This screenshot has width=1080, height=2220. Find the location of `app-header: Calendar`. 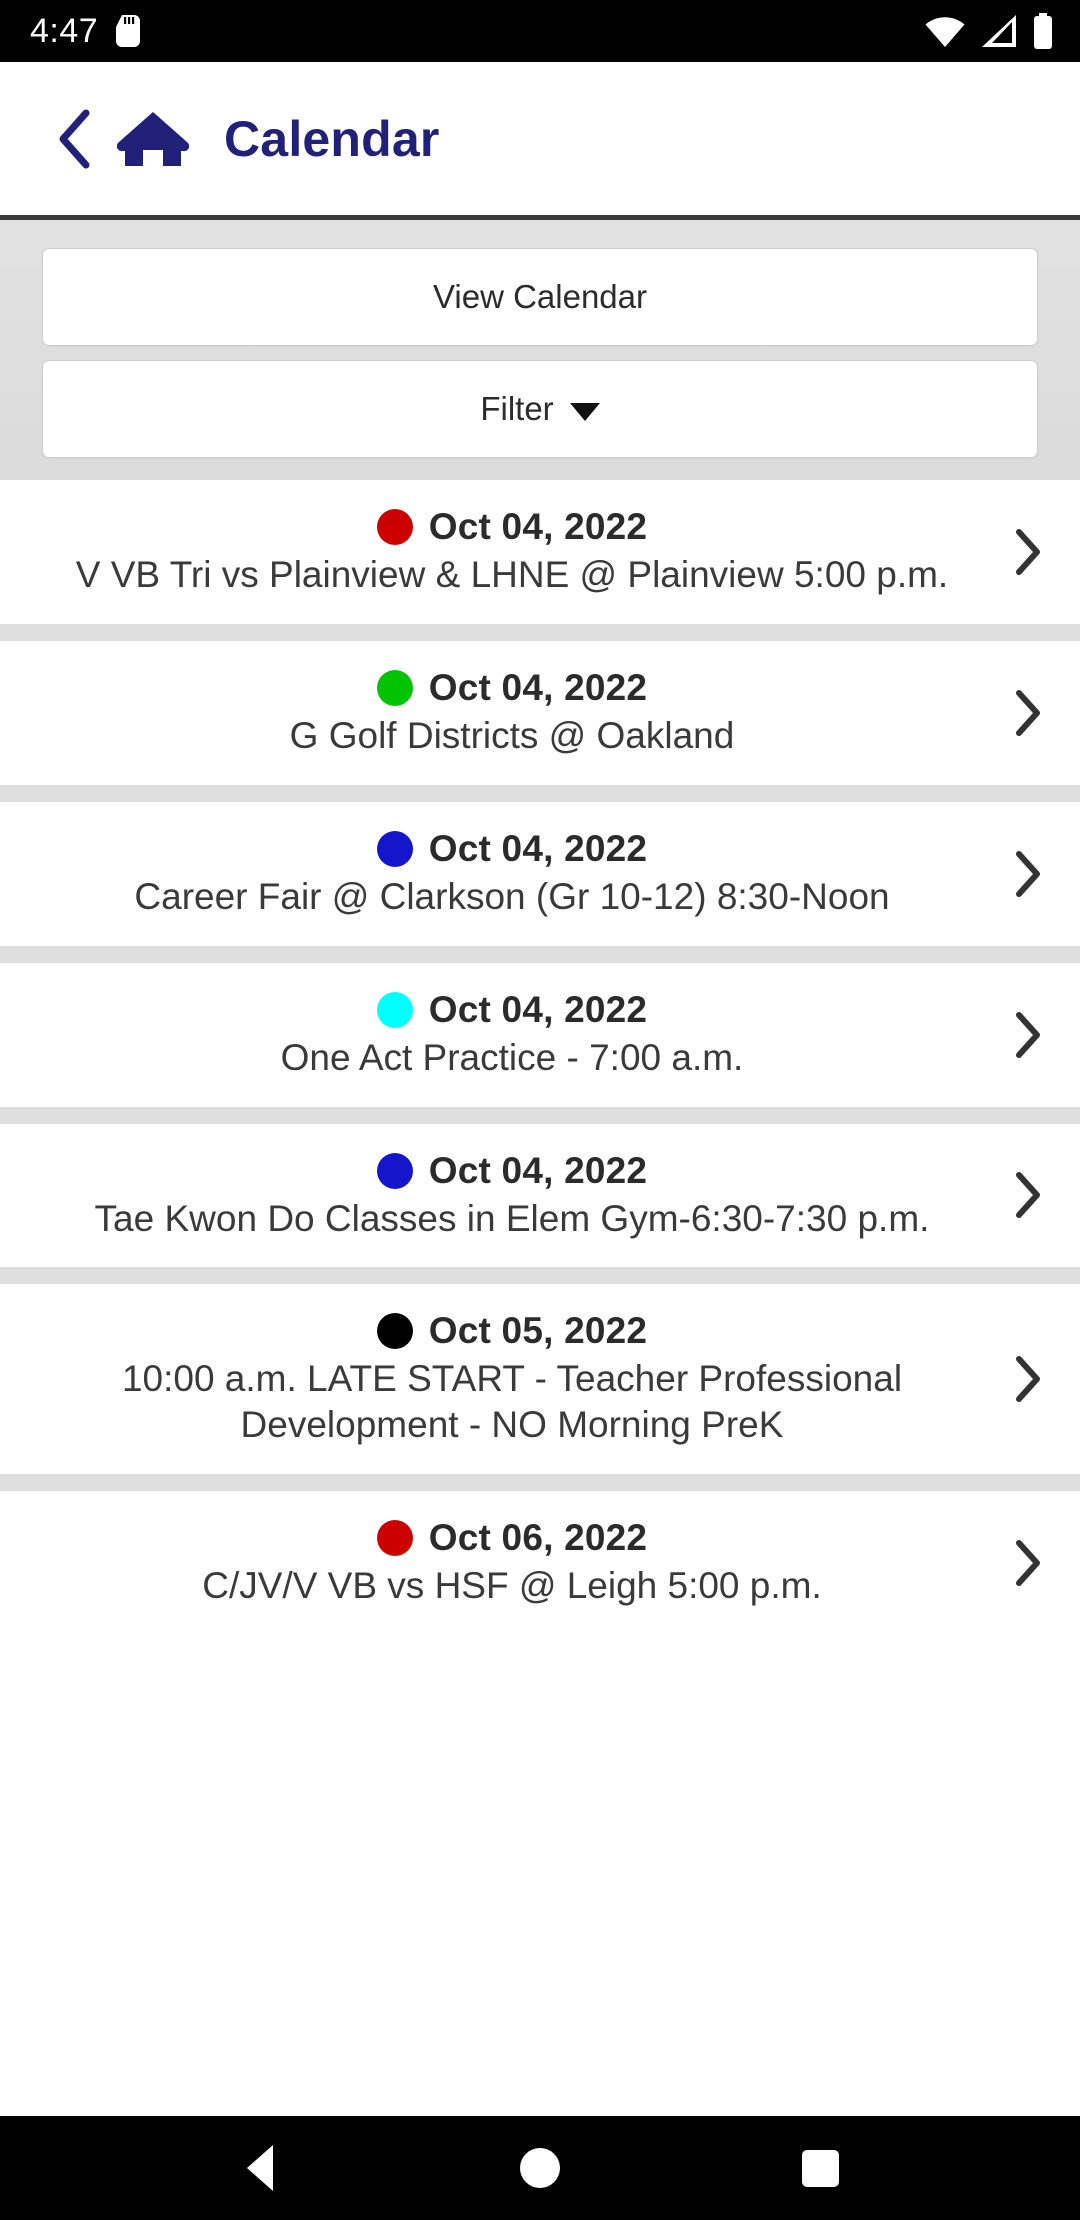

app-header: Calendar is located at coordinates (540, 141).